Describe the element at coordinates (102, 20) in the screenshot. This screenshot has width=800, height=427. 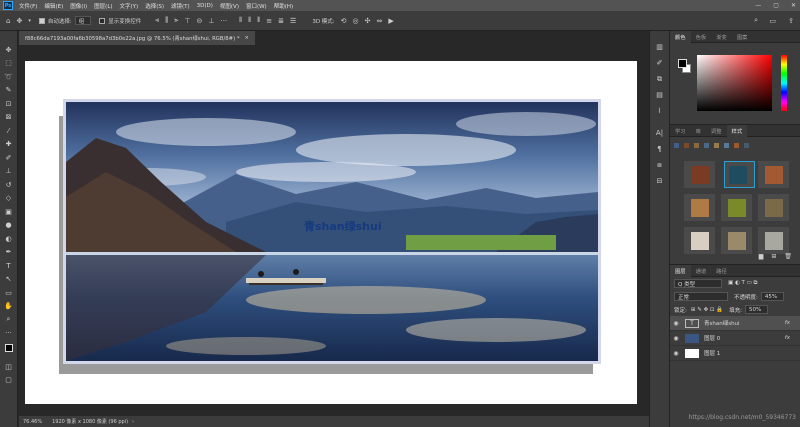
I see `show-transform-checkbox` at that location.